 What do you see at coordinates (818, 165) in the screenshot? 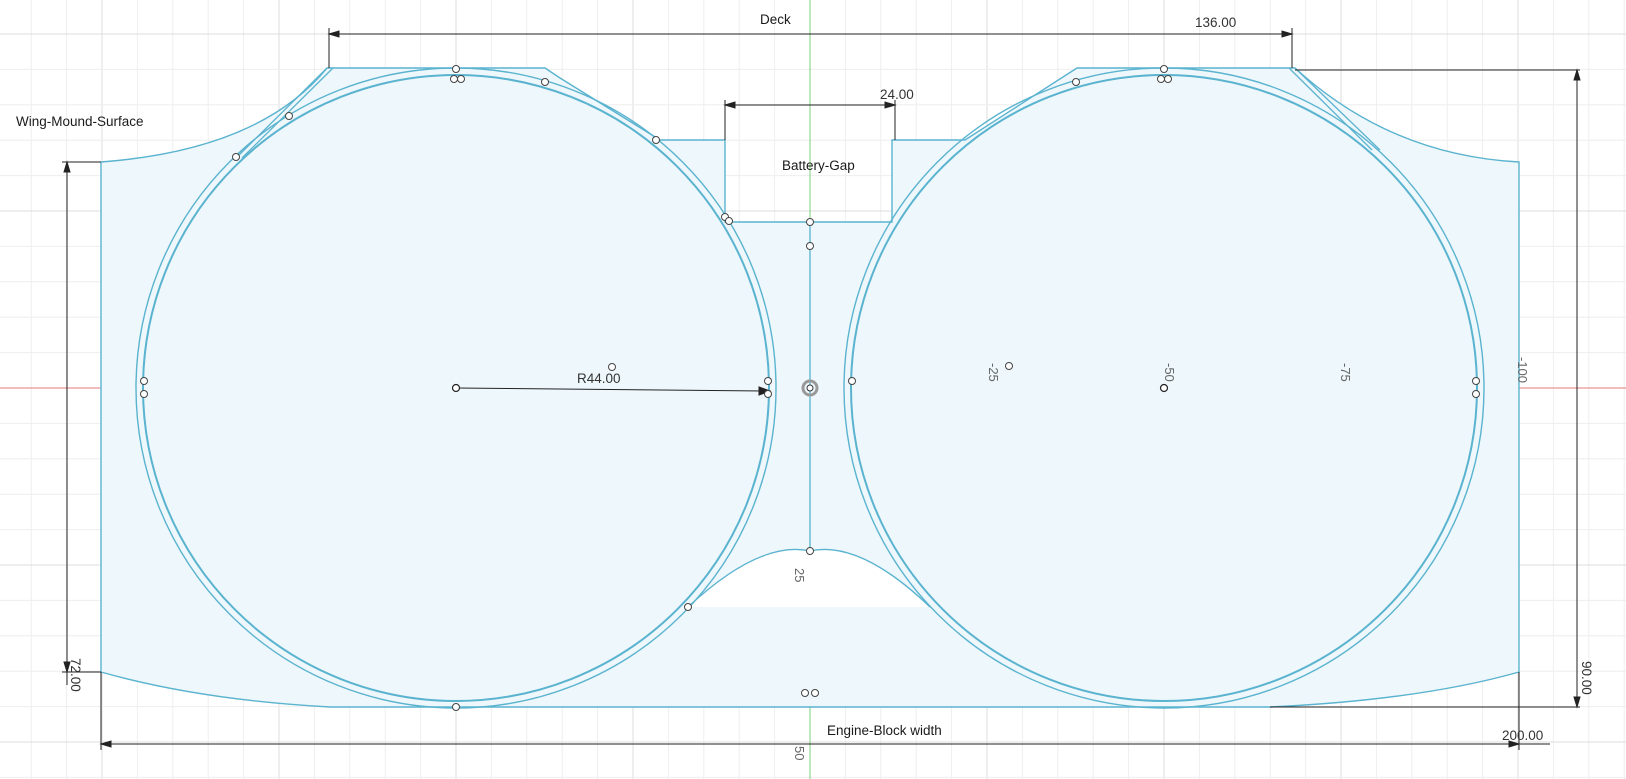
I see `label-battery-gap: Battery-Gap` at bounding box center [818, 165].